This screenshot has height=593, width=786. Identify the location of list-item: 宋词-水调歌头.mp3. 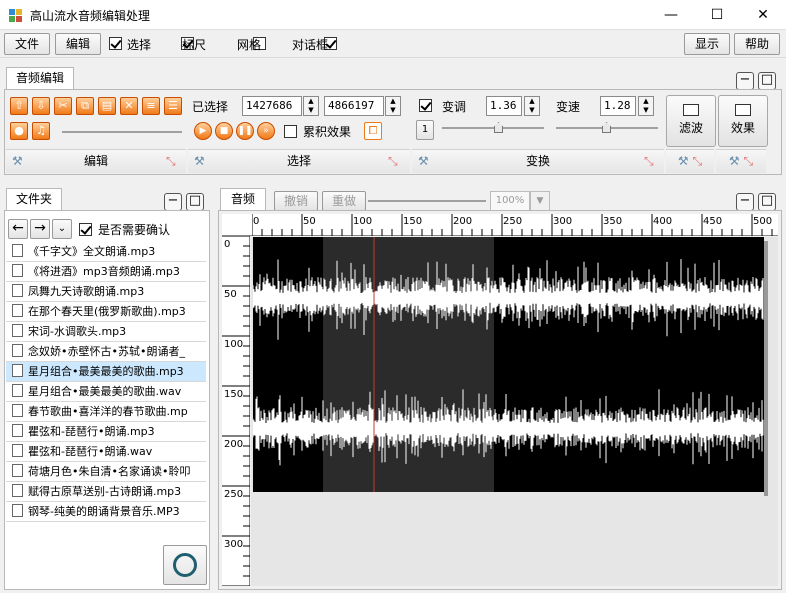
(106, 332).